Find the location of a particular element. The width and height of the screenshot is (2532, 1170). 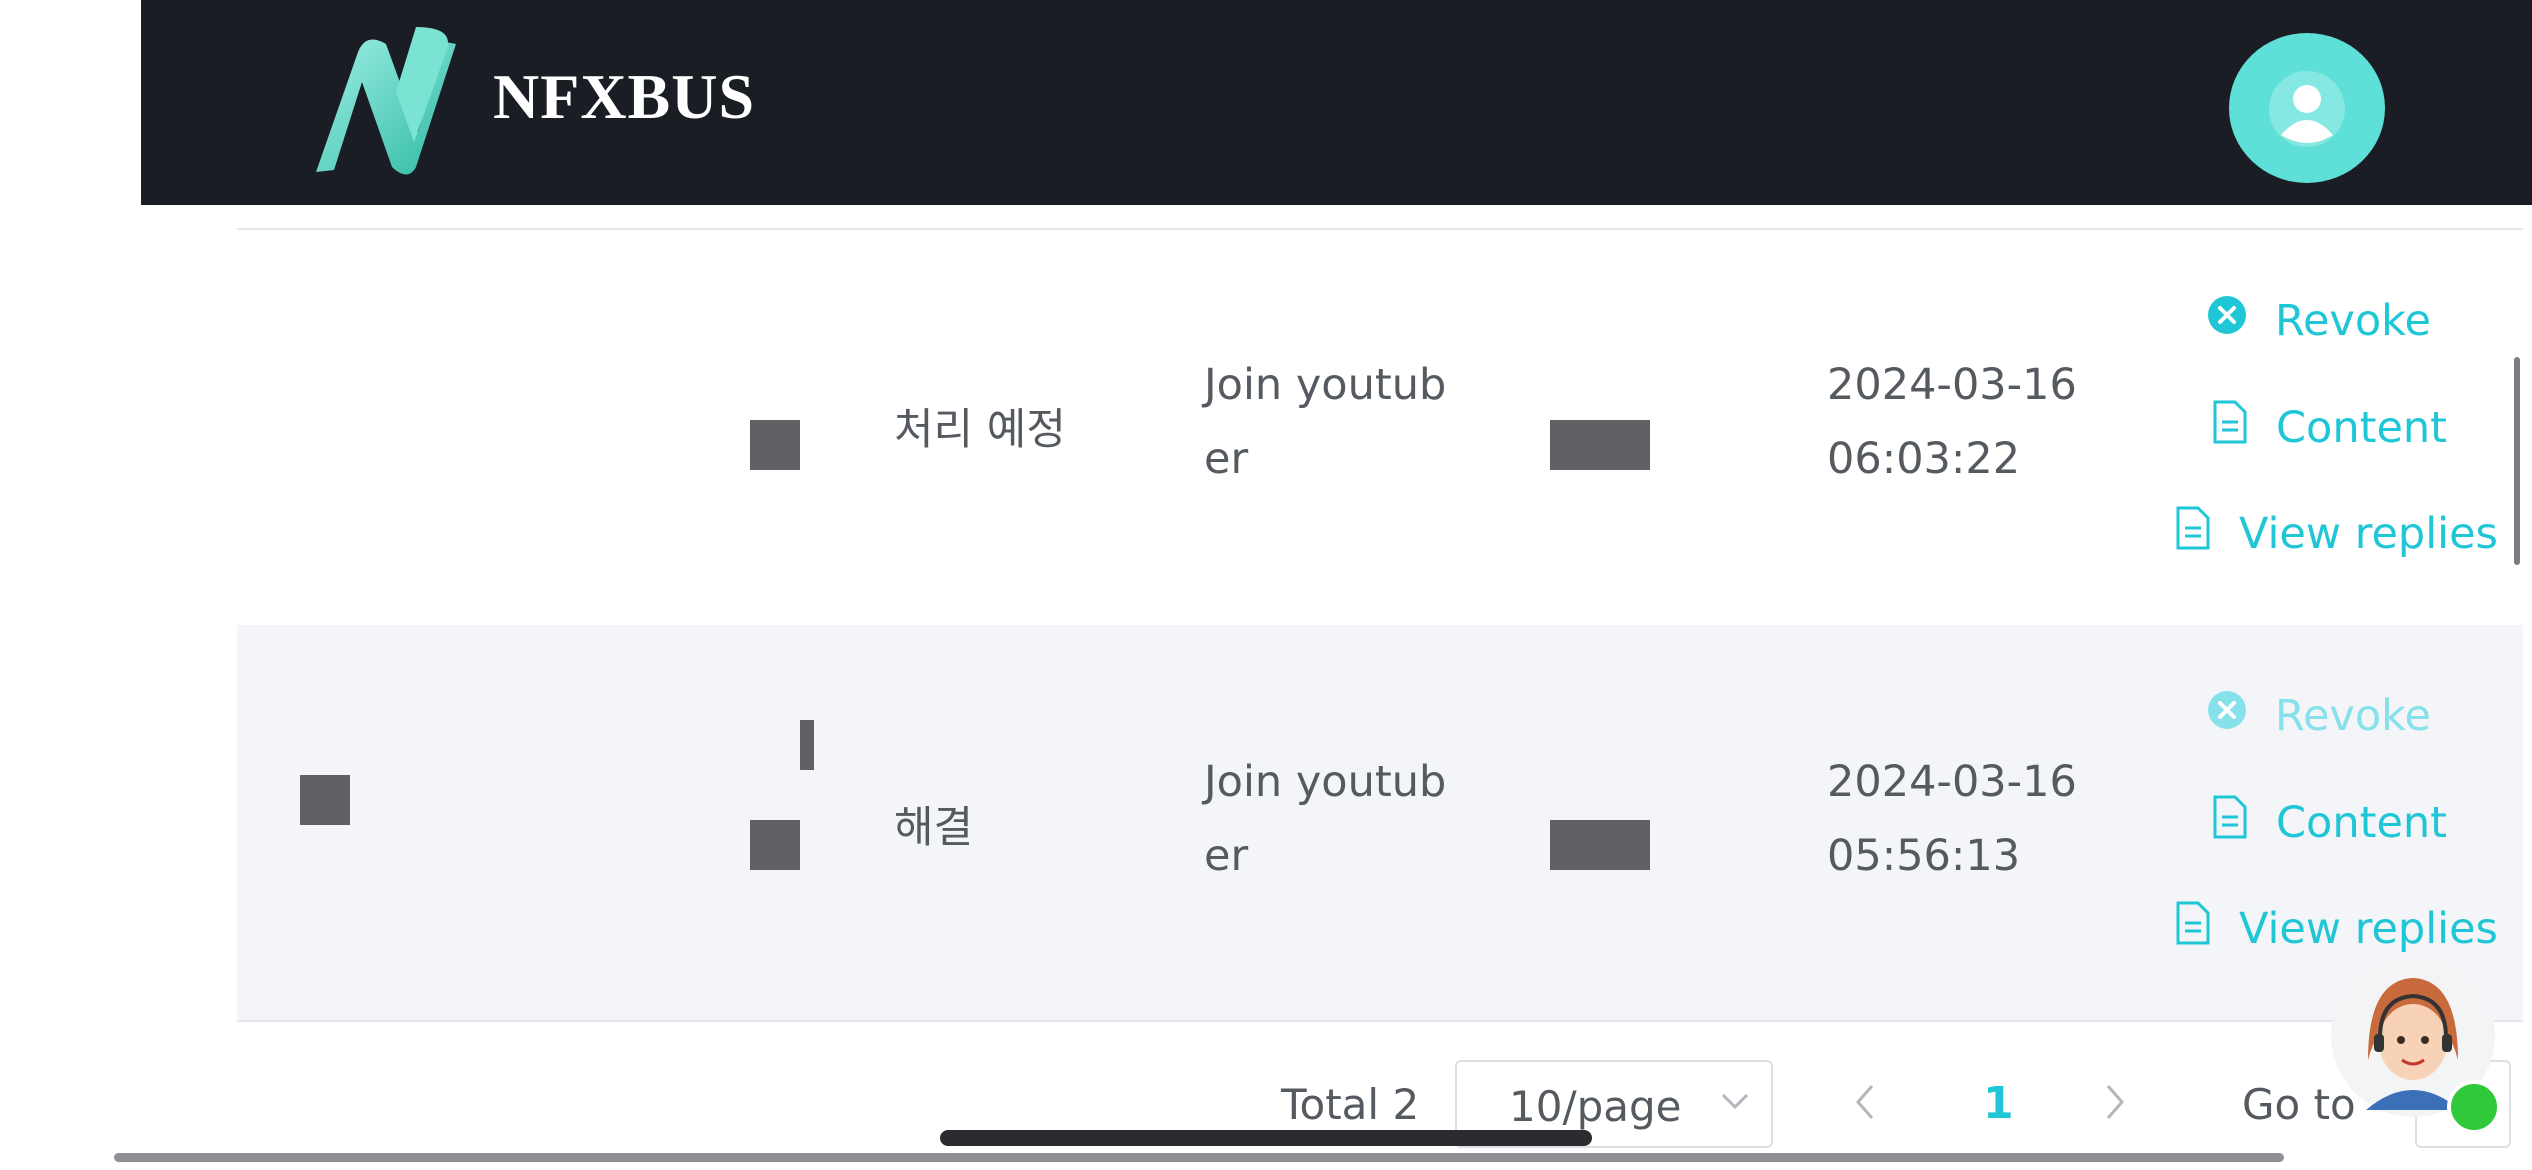

total-count: Total 2 is located at coordinates (1350, 1104).